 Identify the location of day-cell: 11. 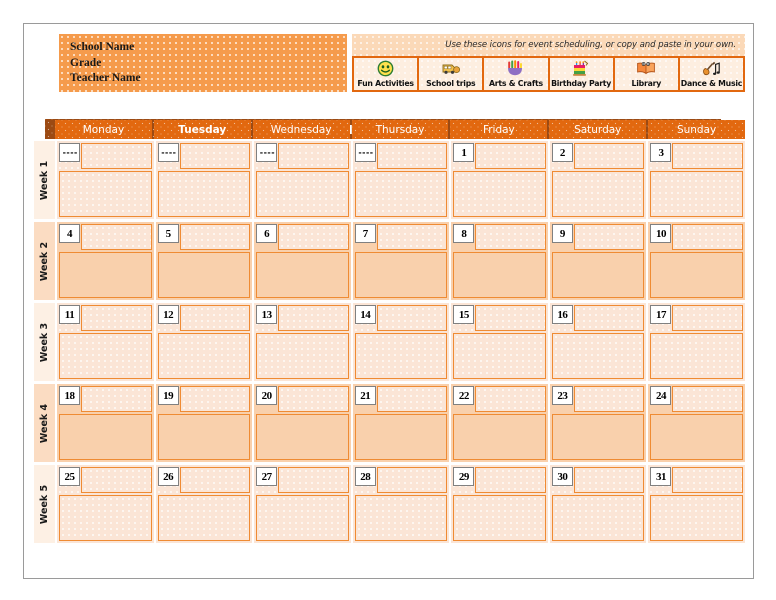
(105, 342).